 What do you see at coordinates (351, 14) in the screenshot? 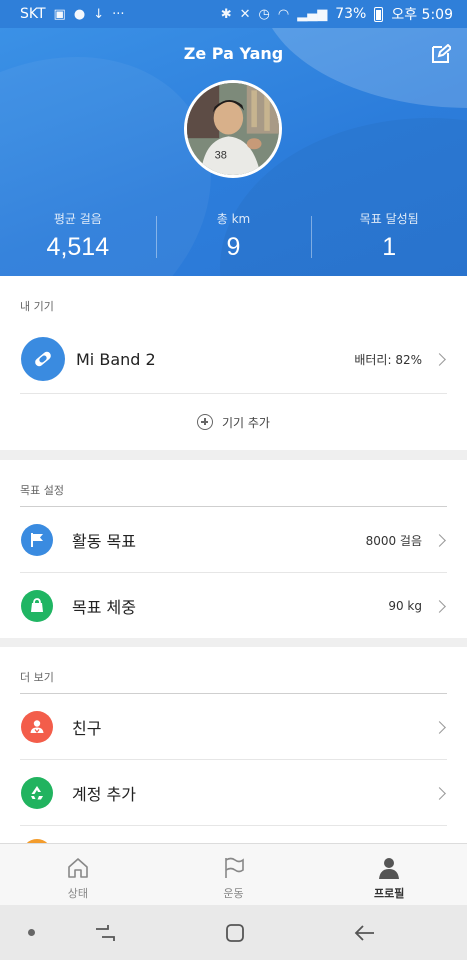
I see `battery-percent: 73%` at bounding box center [351, 14].